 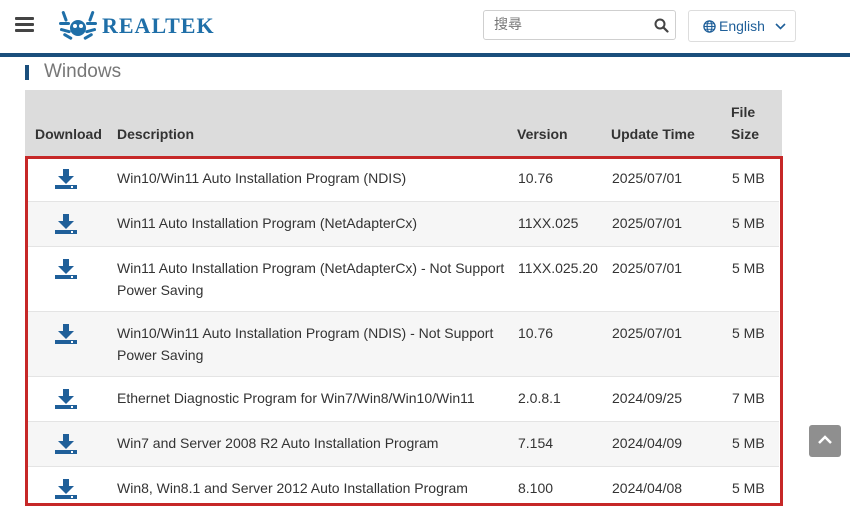 What do you see at coordinates (542, 134) in the screenshot?
I see `column-header-version: Version` at bounding box center [542, 134].